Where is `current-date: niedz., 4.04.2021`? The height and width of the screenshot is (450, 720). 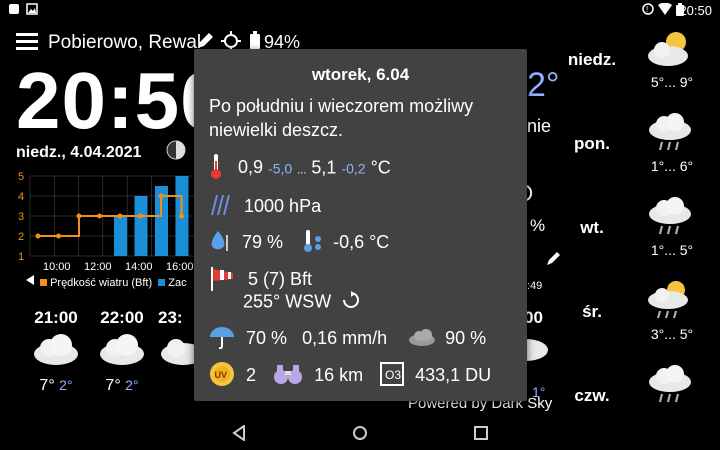
current-date: niedz., 4.04.2021 is located at coordinates (79, 152).